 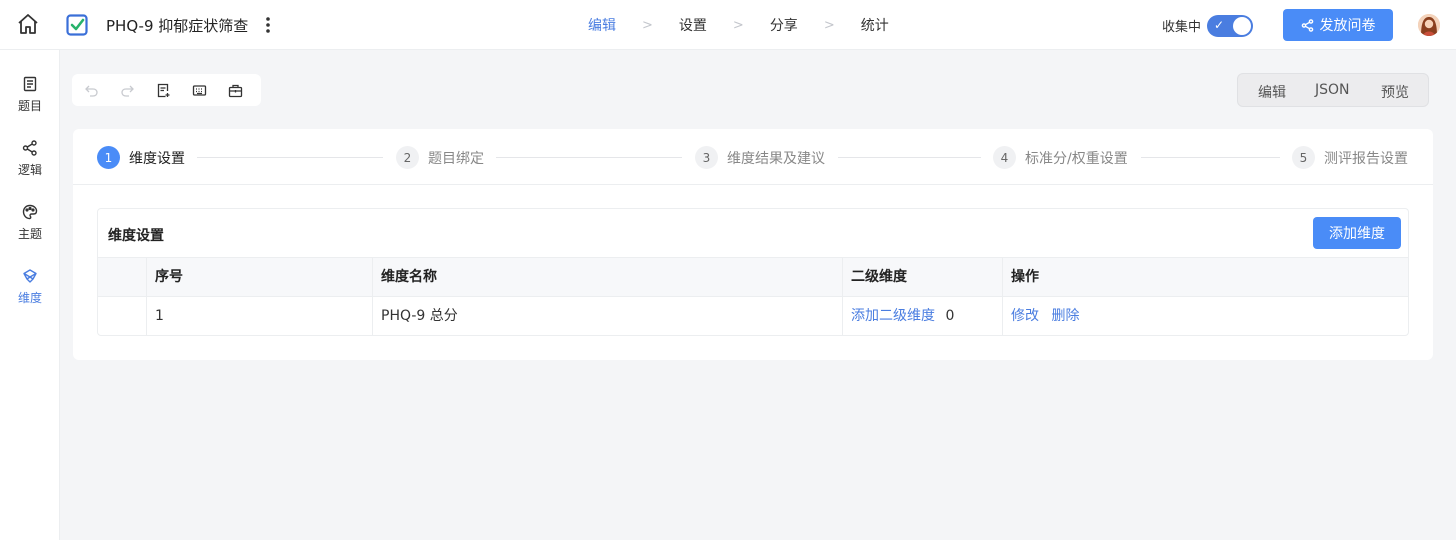 I want to click on add-sub-dimension-link: 添加二级维度, so click(x=893, y=316).